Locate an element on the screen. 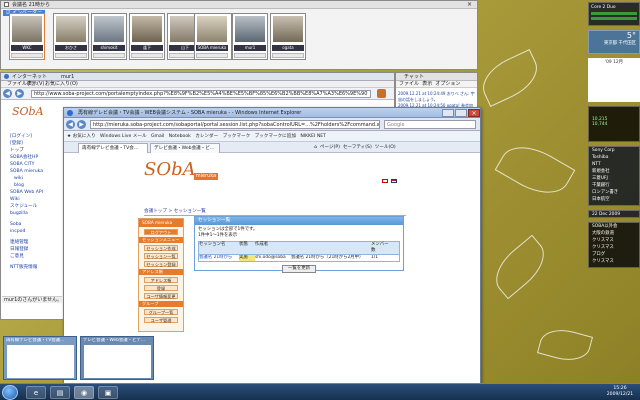 This screenshot has width=640, height=400. favorite-star-icon: ★ is located at coordinates (67, 136).